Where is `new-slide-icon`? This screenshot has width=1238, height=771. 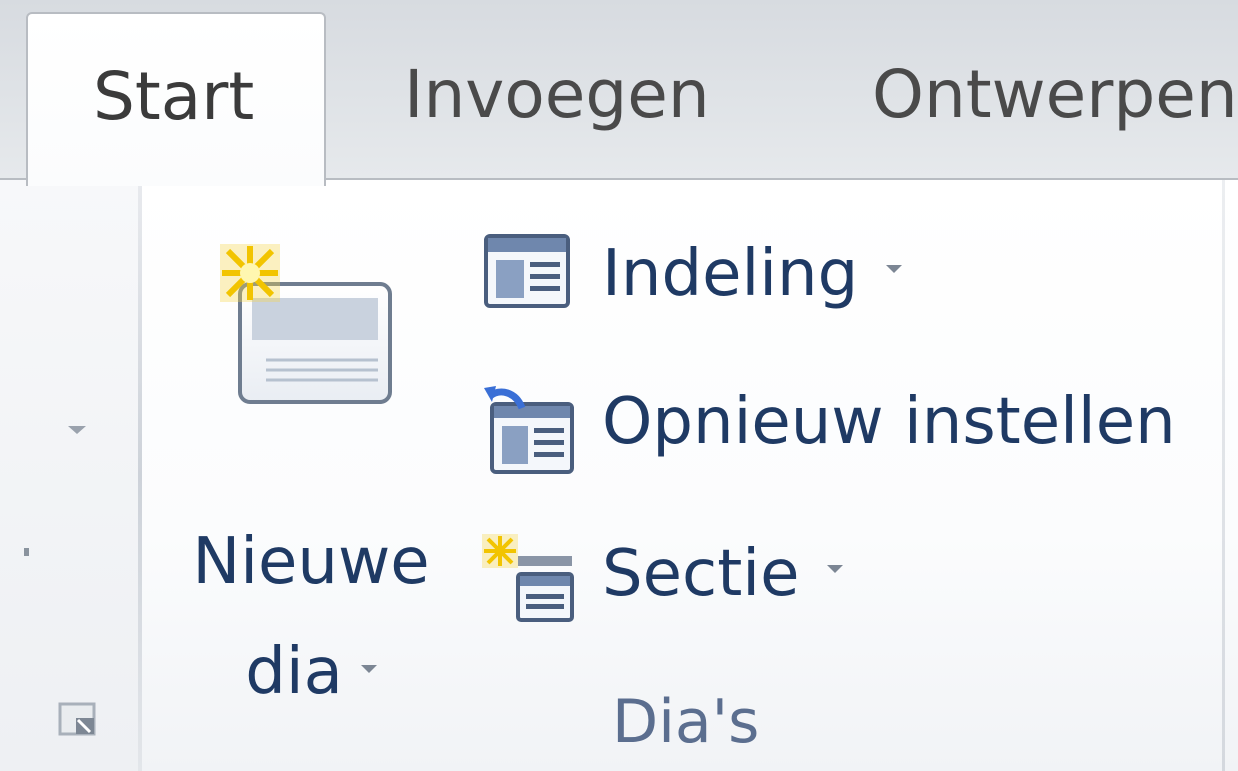 new-slide-icon is located at coordinates (306, 324).